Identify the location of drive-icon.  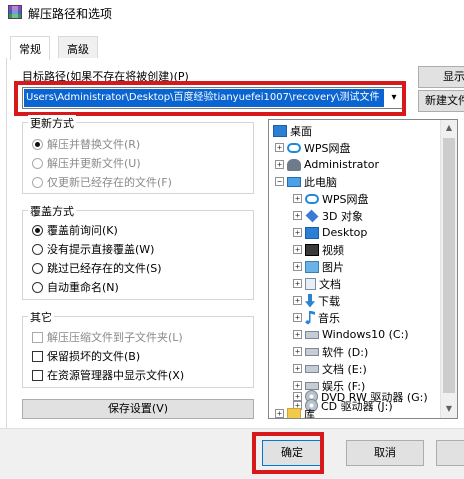
(312, 334).